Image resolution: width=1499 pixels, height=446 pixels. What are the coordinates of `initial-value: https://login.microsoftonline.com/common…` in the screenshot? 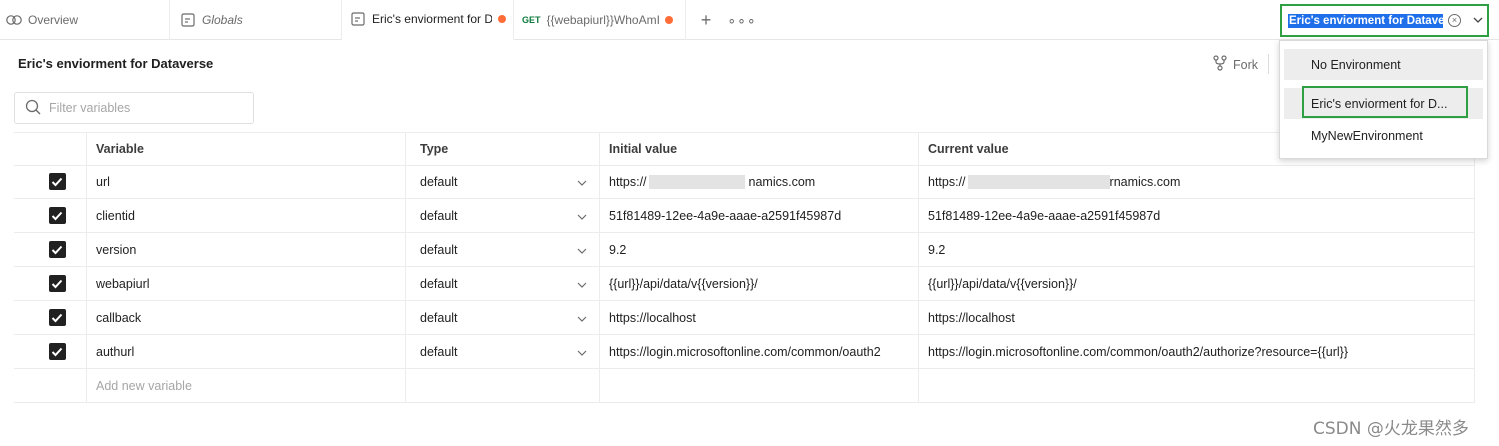 It's located at (759, 351).